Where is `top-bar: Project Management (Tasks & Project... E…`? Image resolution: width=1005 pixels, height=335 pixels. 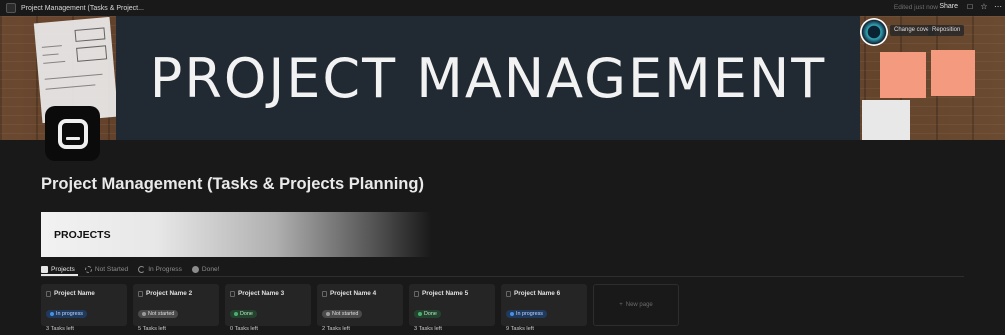
top-bar: Project Management (Tasks & Project... E… is located at coordinates (502, 8).